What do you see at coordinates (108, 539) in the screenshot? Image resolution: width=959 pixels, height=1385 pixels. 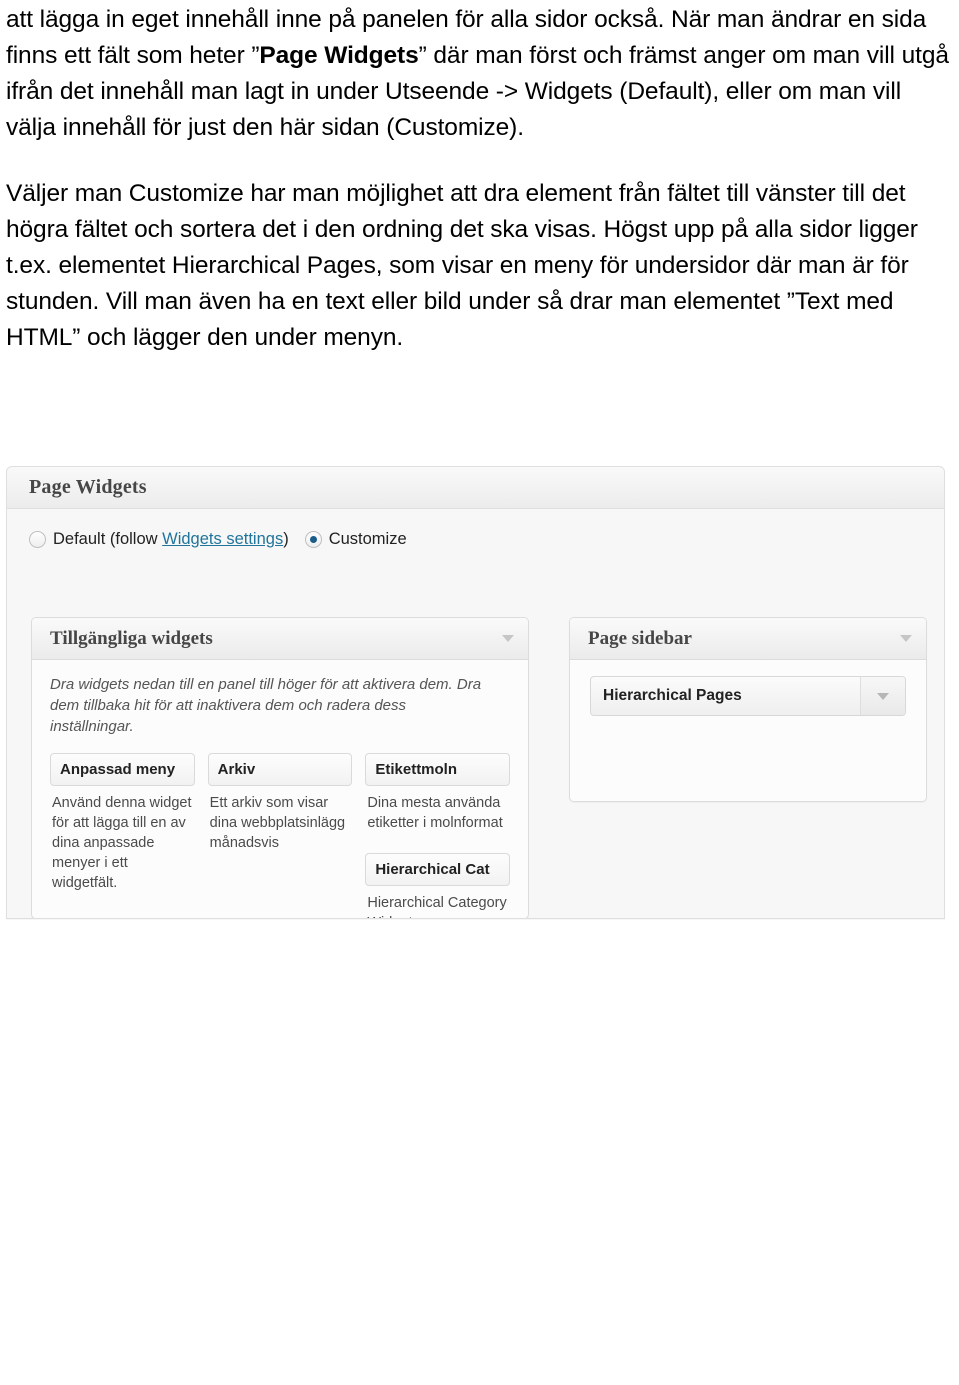 I see `radio-label-default-prefix: Default (follow` at bounding box center [108, 539].